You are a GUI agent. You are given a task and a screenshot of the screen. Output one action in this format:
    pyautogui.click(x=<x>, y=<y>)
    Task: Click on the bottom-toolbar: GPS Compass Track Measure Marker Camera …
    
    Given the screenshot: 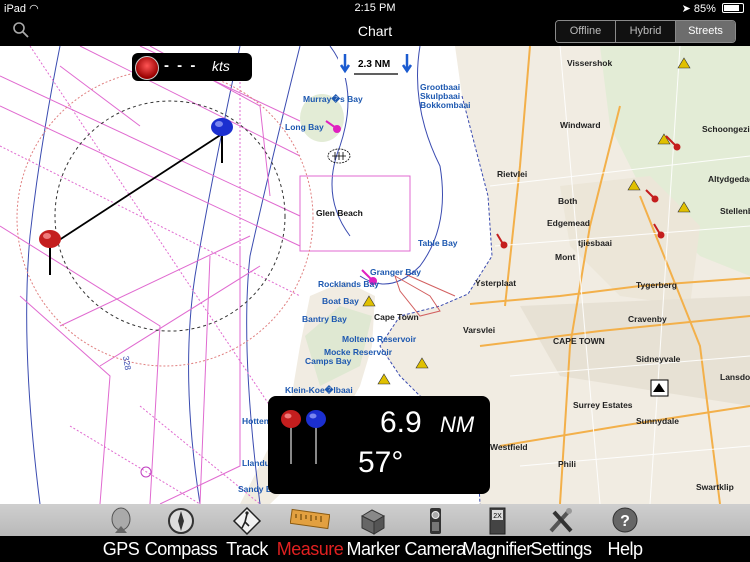 What is the action you would take?
    pyautogui.click(x=375, y=533)
    